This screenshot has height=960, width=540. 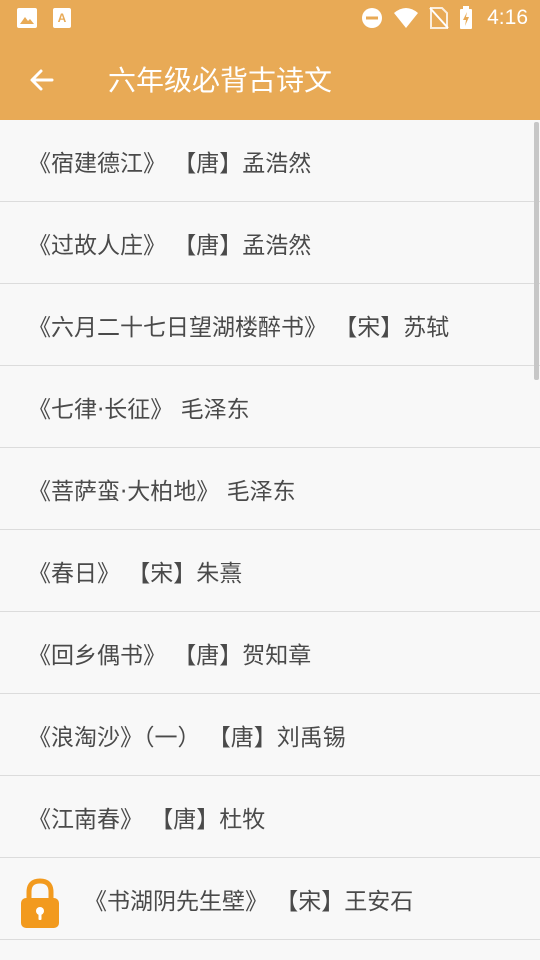 I want to click on back-arrow-icon, so click(x=42, y=80).